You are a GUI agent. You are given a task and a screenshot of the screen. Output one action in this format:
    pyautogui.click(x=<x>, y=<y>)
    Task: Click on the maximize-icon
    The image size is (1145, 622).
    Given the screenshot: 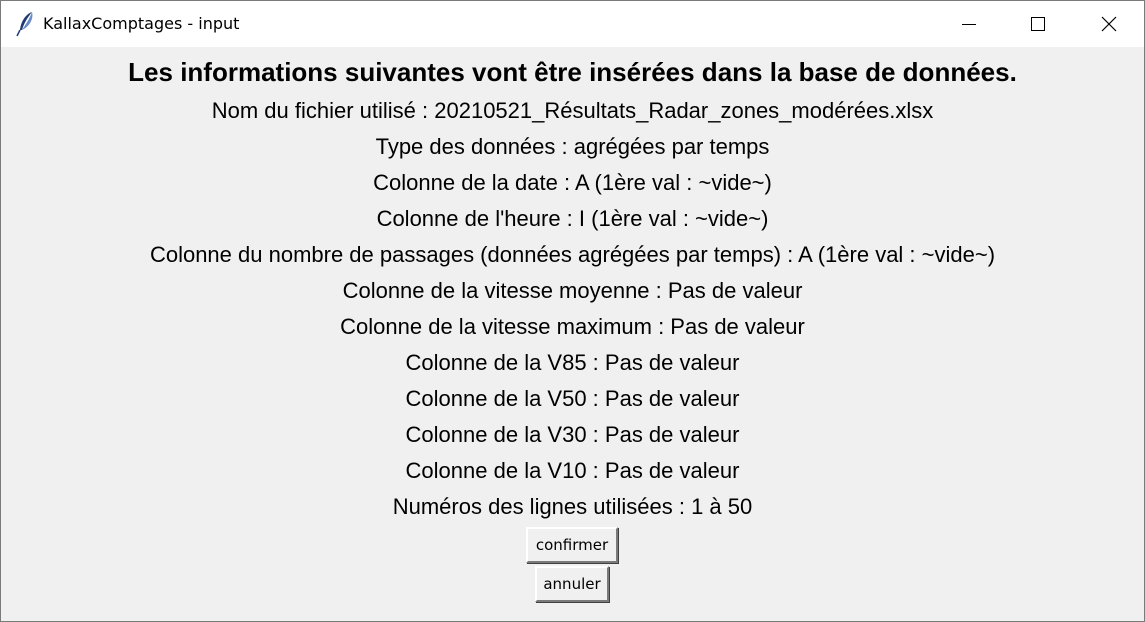 What is the action you would take?
    pyautogui.click(x=1038, y=24)
    